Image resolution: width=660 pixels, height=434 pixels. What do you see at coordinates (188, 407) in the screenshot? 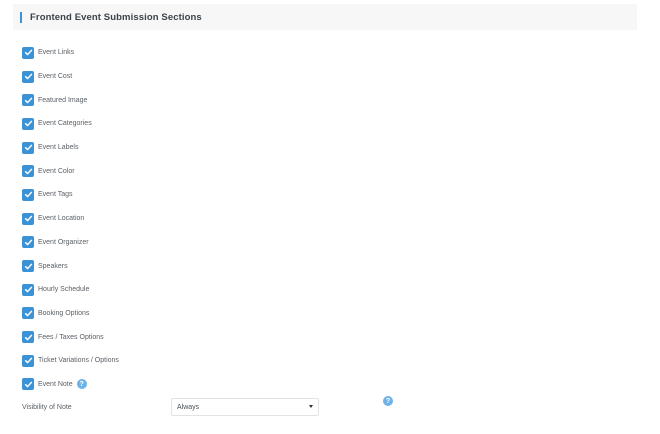
I see `visibility-select-value: Always` at bounding box center [188, 407].